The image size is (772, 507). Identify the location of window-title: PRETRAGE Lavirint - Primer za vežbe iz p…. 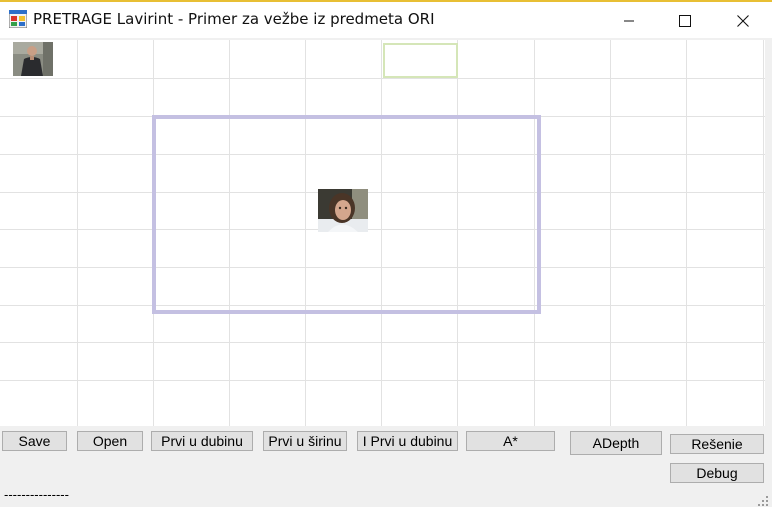
(234, 19).